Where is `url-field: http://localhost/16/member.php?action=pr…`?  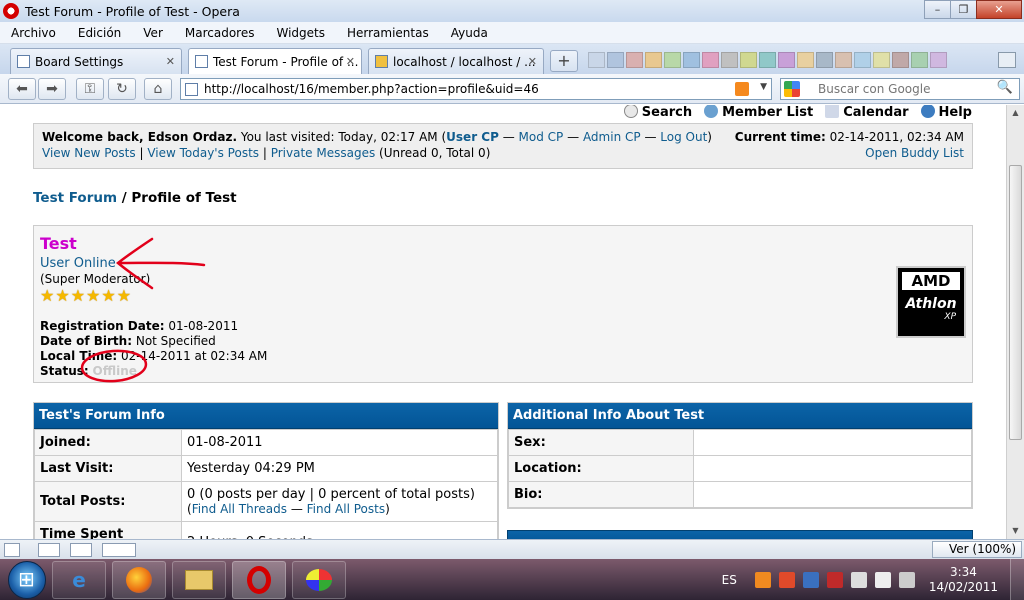 url-field: http://localhost/16/member.php?action=pr… is located at coordinates (476, 89).